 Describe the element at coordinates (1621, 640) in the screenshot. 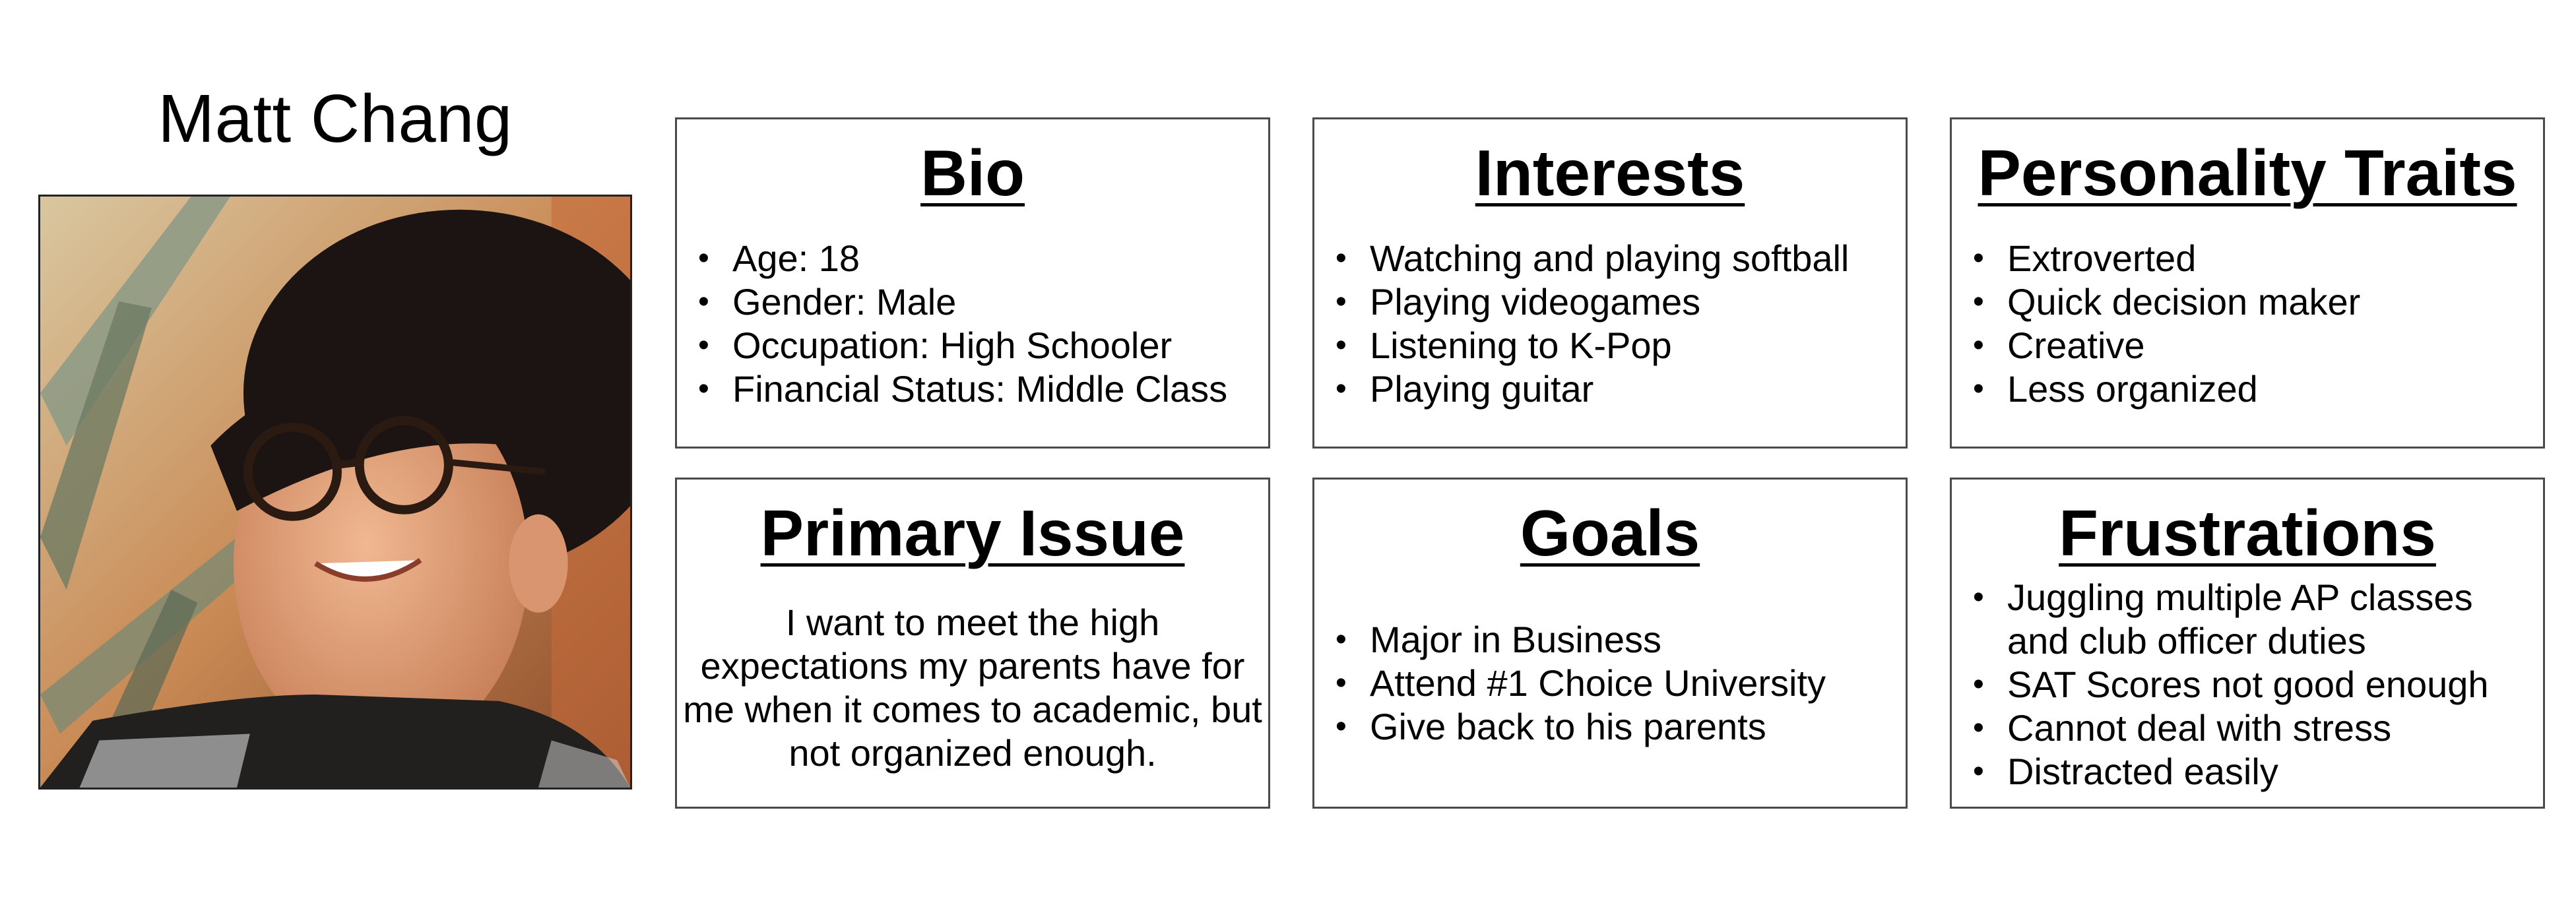

I see `list-item: Major in Business` at that location.